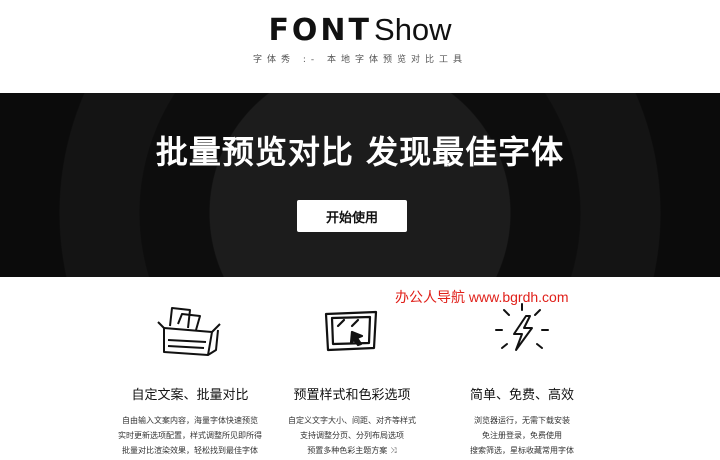 The height and width of the screenshot is (460, 720). What do you see at coordinates (522, 330) in the screenshot?
I see `lightning-icon` at bounding box center [522, 330].